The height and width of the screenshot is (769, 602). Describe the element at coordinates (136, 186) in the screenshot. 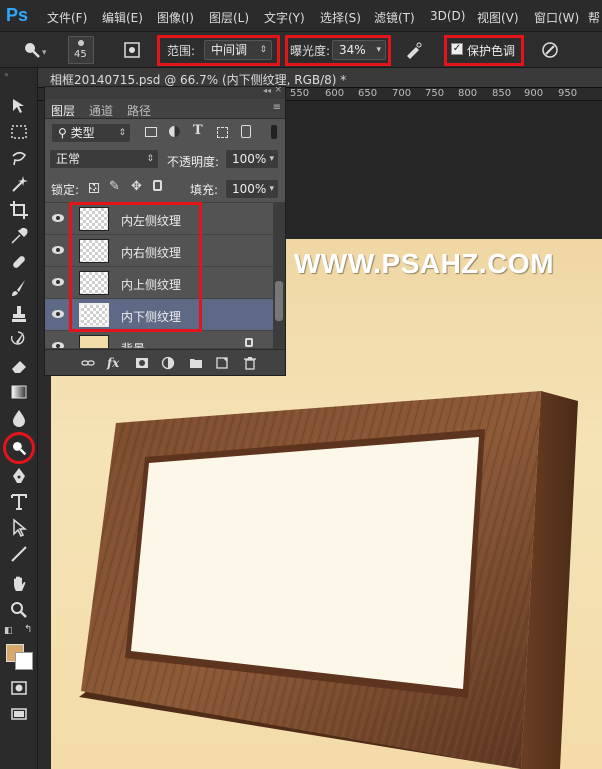

I see `lock-position-icon: ✥` at that location.